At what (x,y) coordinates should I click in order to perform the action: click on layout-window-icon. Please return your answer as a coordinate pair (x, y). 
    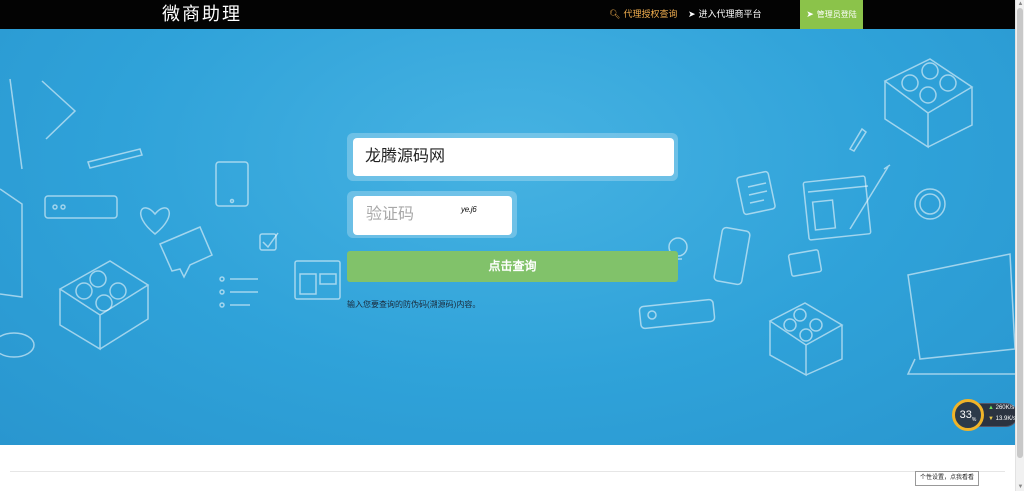
    Looking at the image, I should click on (317, 280).